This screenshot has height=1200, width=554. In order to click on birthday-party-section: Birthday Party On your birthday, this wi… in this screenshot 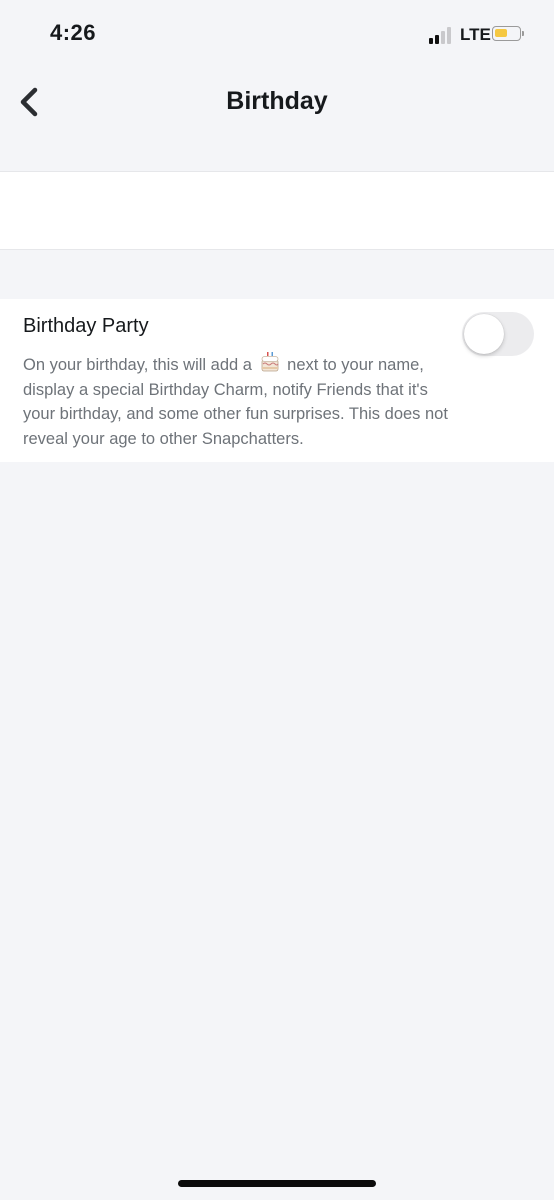, I will do `click(277, 380)`.